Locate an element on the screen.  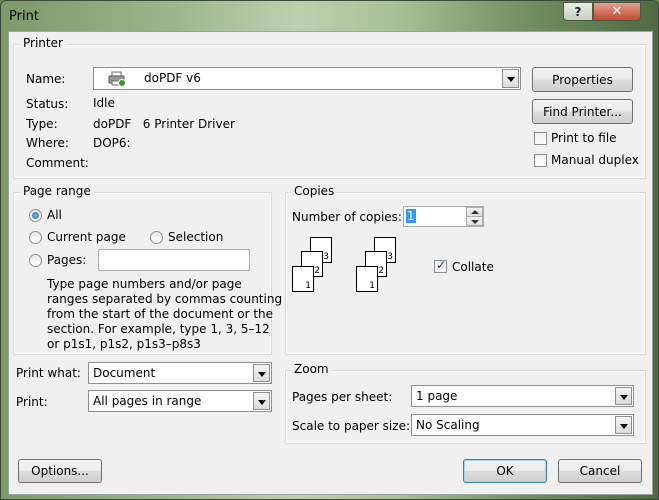
status-value: Idle is located at coordinates (104, 103).